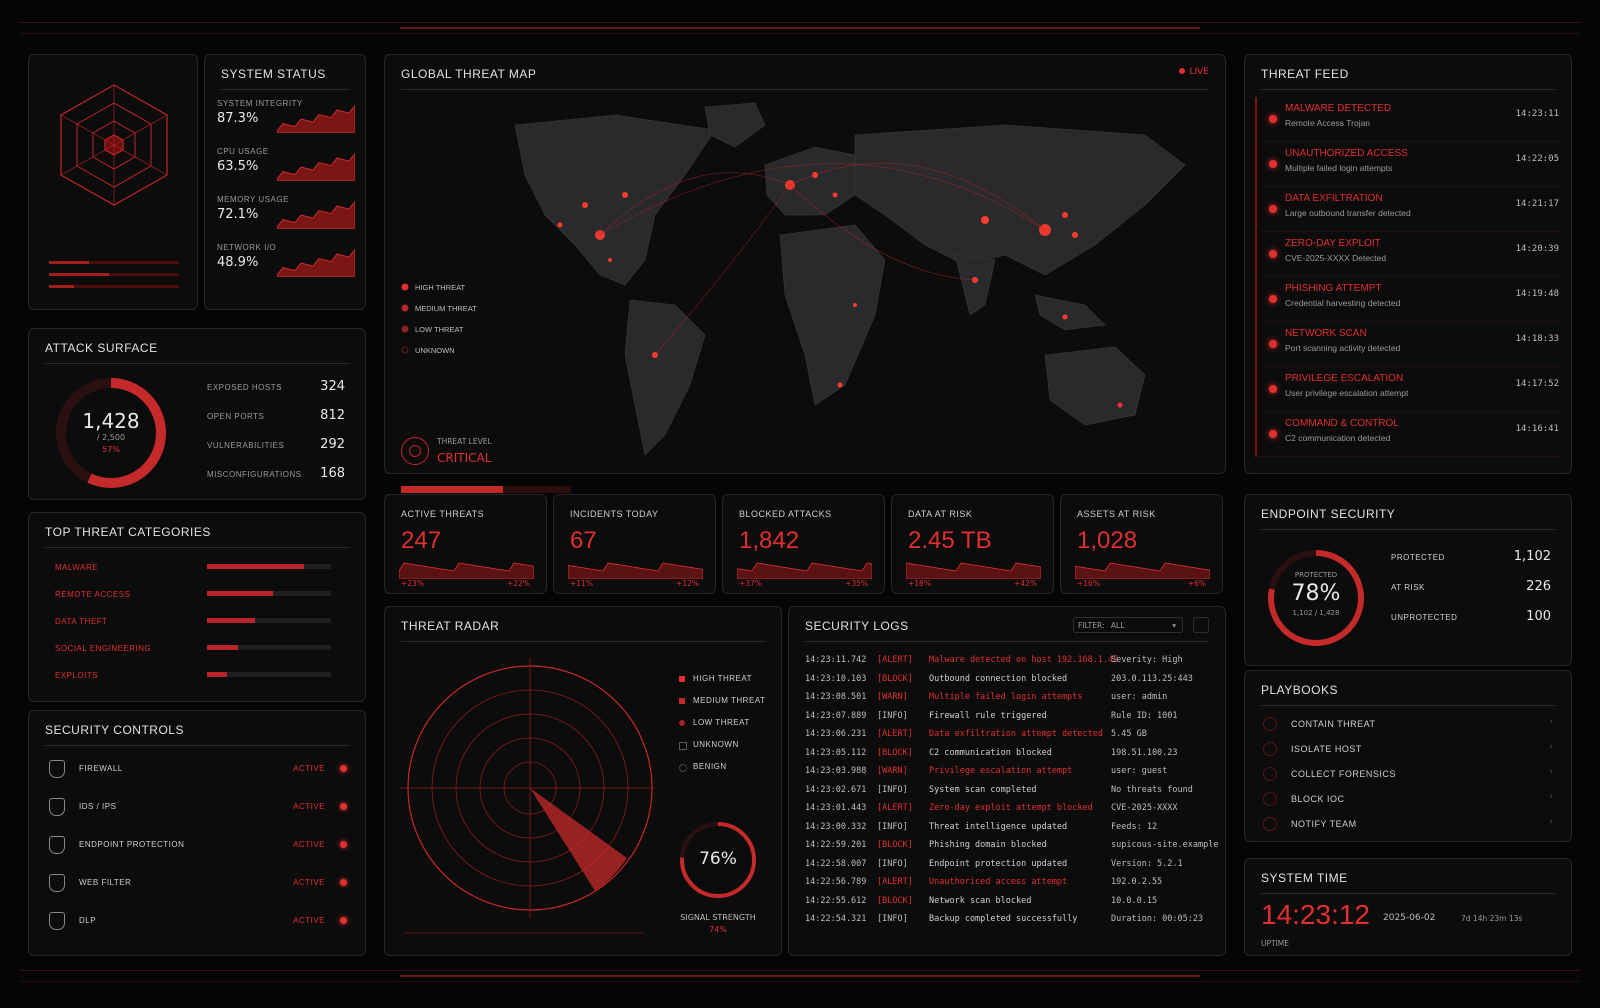 This screenshot has width=1600, height=1008. I want to click on system-time-clock: 14:23:12, so click(1315, 914).